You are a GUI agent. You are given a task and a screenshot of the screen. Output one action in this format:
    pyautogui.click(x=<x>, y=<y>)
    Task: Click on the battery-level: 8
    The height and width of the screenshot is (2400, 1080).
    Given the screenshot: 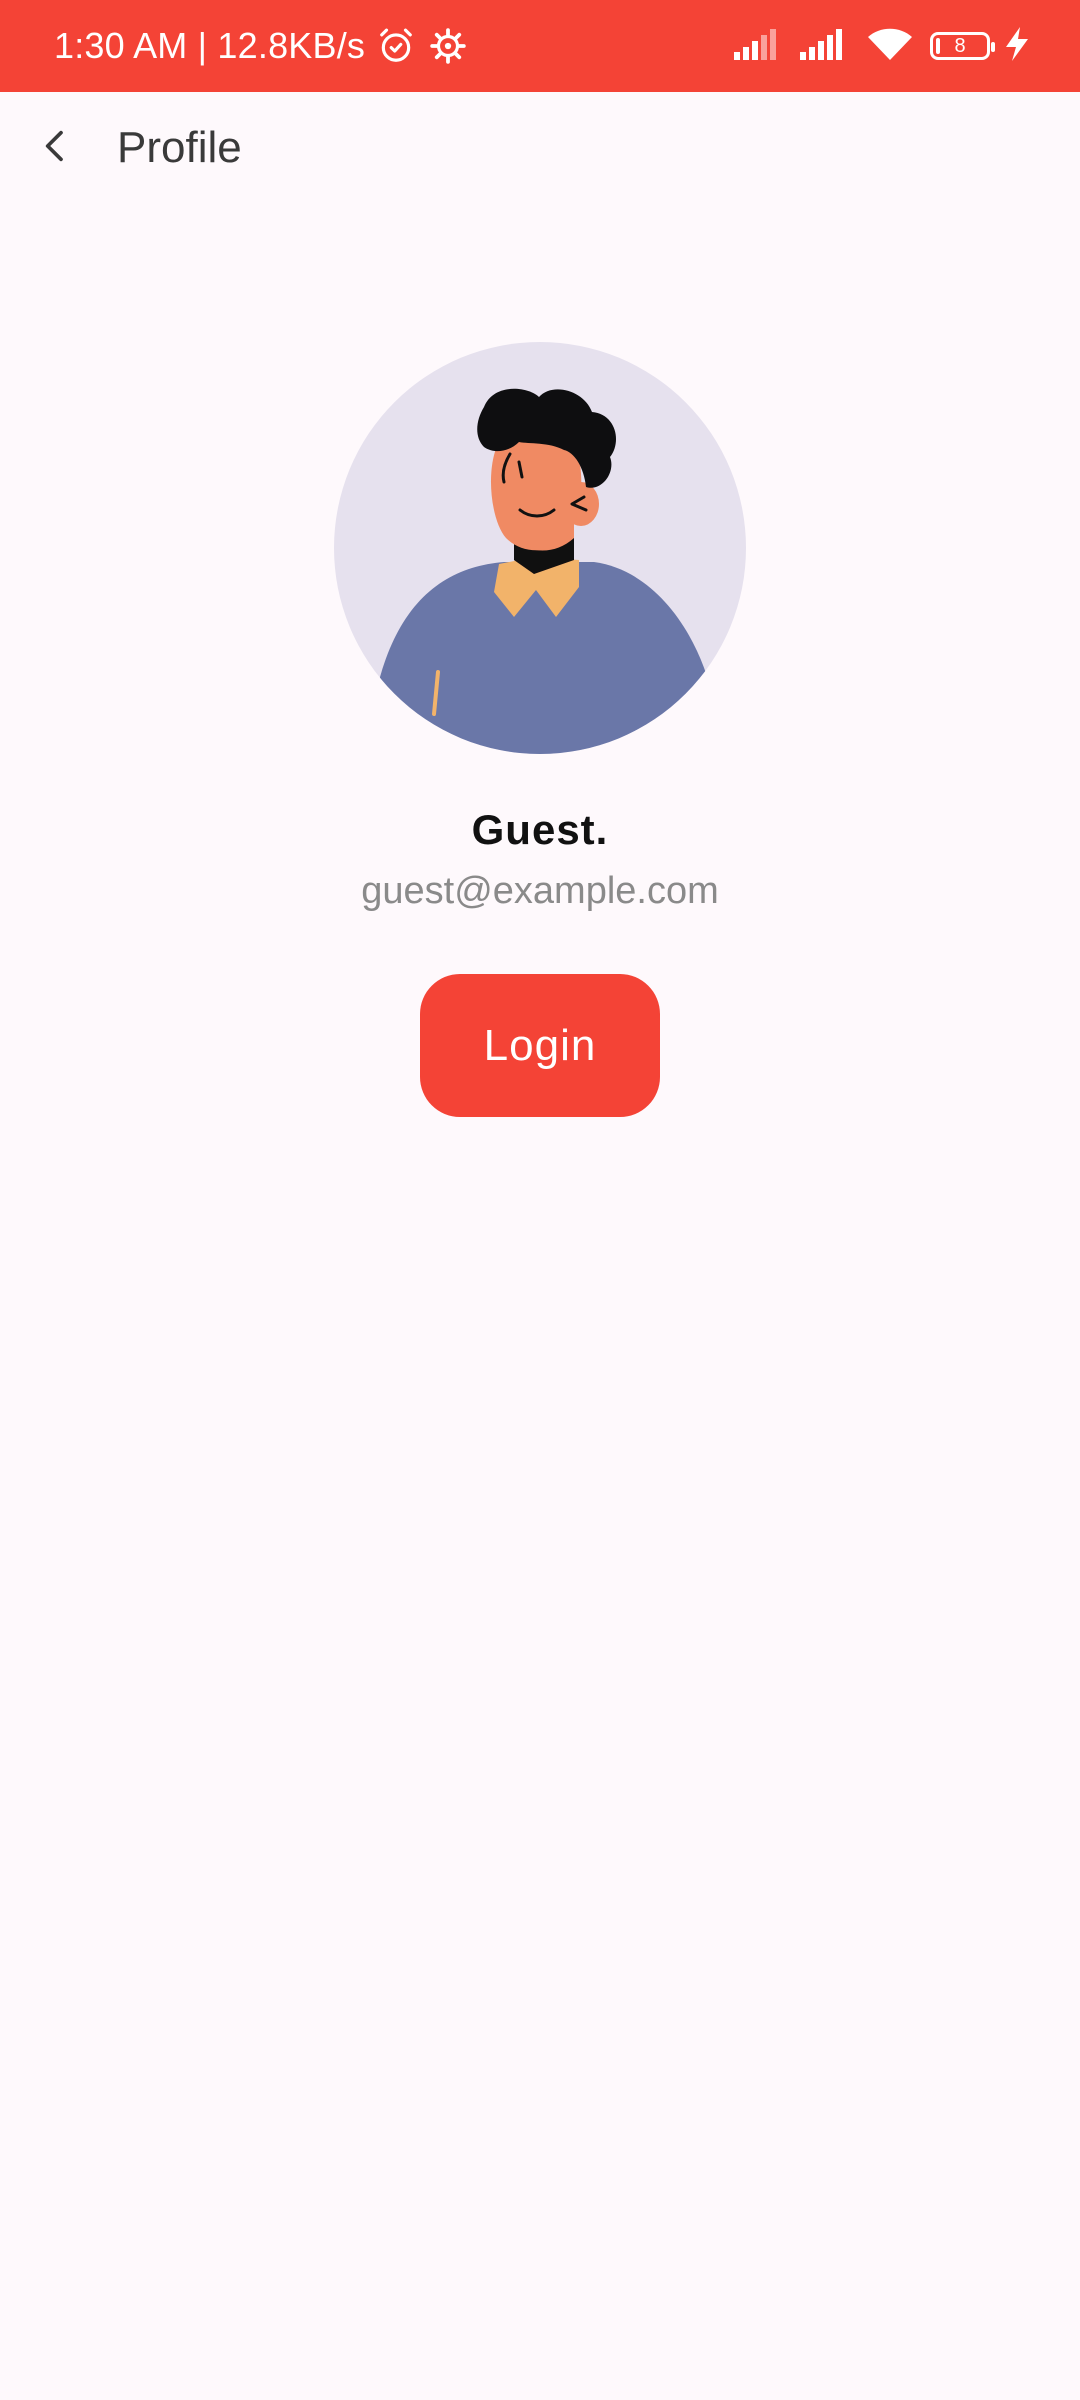 What is the action you would take?
    pyautogui.click(x=960, y=45)
    